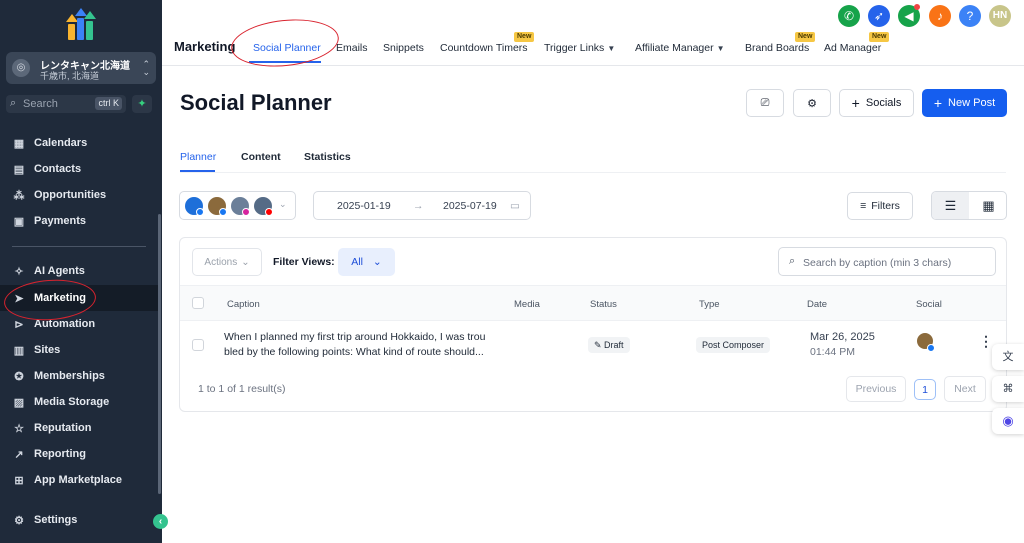  What do you see at coordinates (603, 304) in the screenshot?
I see `column-header: Status` at bounding box center [603, 304].